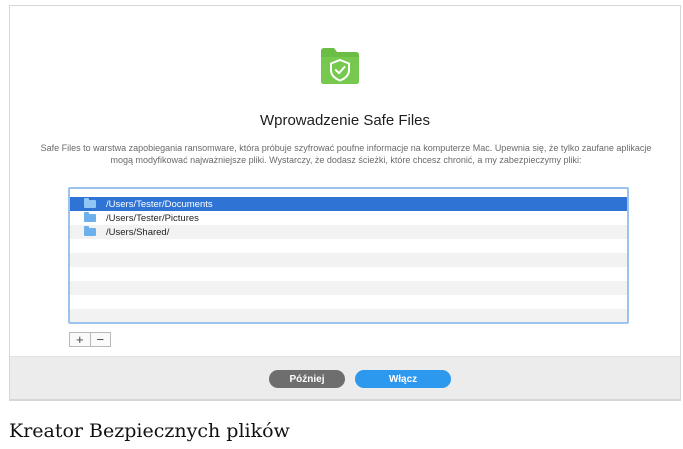 The image size is (683, 449). Describe the element at coordinates (307, 379) in the screenshot. I see `later-button: Później` at that location.